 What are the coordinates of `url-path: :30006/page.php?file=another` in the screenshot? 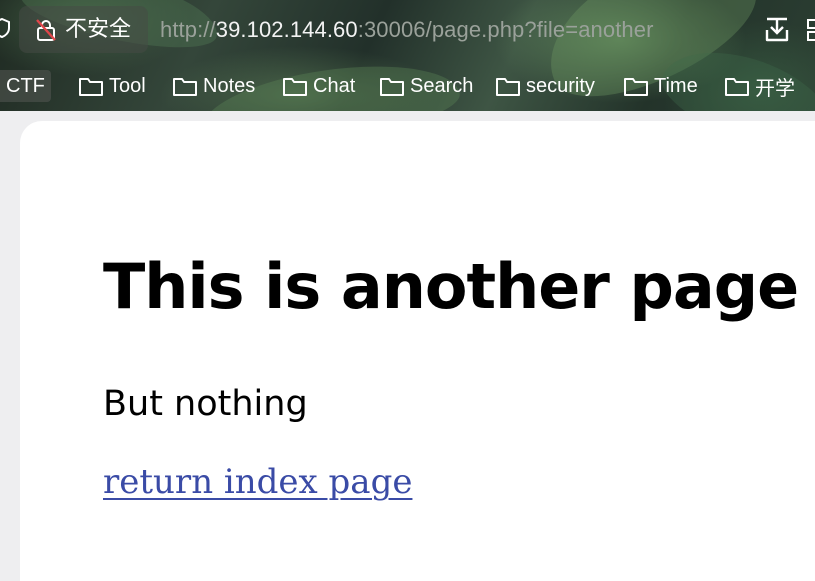 It's located at (505, 29).